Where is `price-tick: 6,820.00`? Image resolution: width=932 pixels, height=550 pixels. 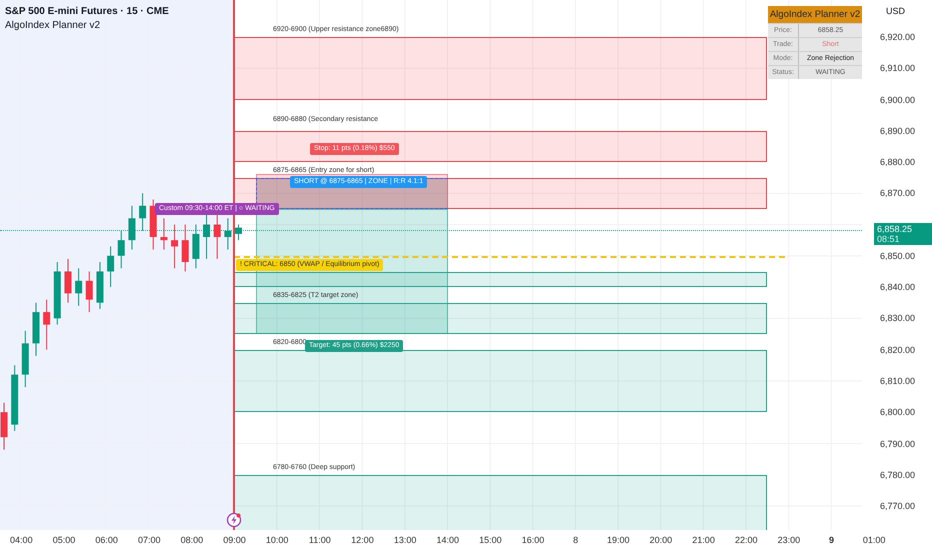 price-tick: 6,820.00 is located at coordinates (898, 349).